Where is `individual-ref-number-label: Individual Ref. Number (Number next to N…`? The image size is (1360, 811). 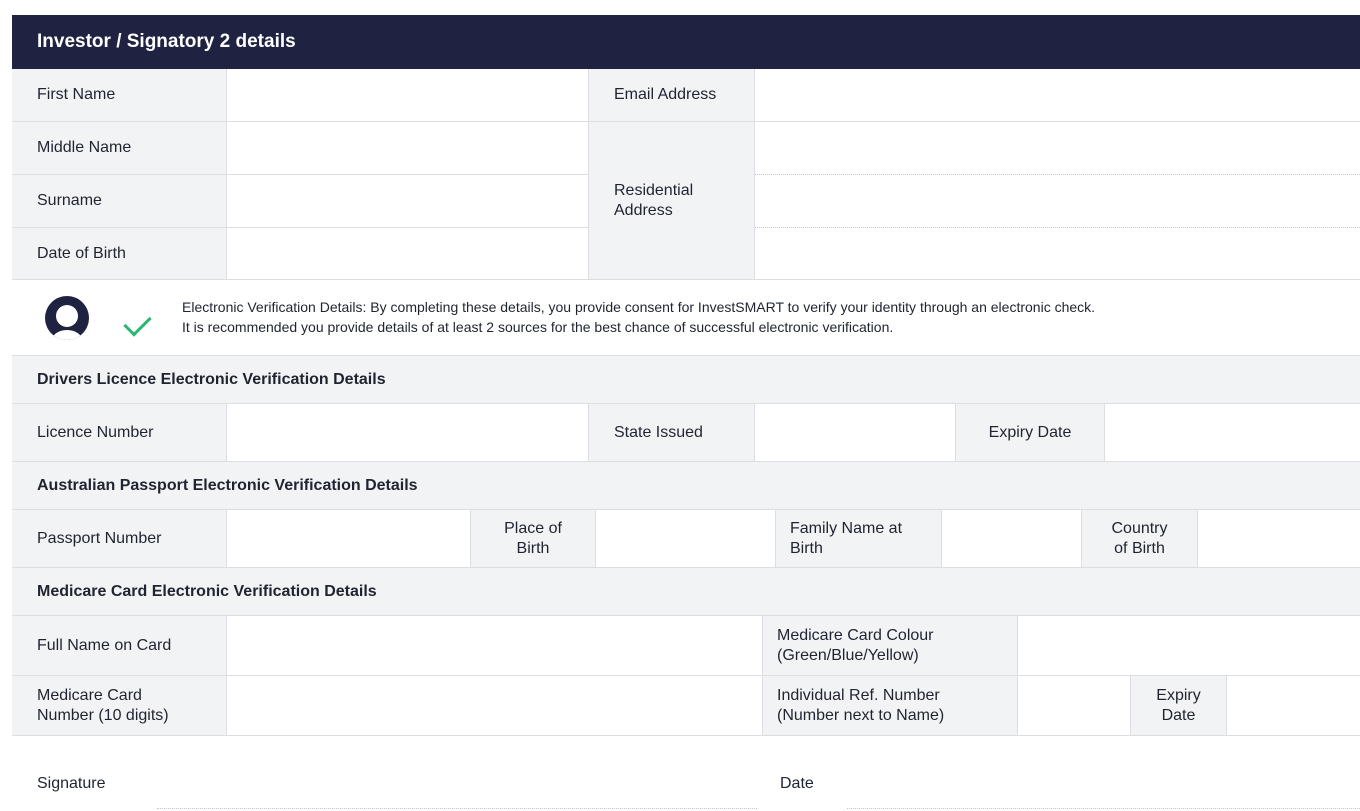 individual-ref-number-label: Individual Ref. Number (Number next to N… is located at coordinates (890, 706).